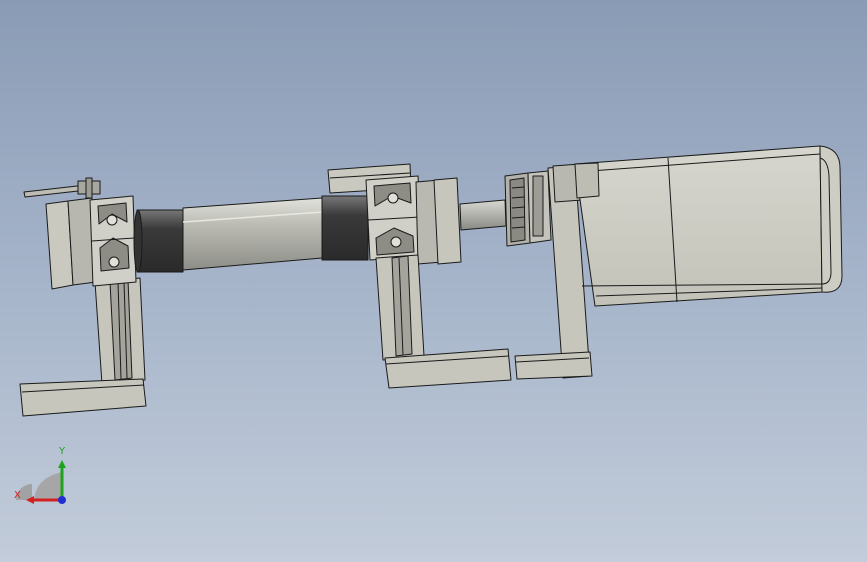 This screenshot has height=562, width=867. I want to click on main-cylinder-tube, so click(252, 234).